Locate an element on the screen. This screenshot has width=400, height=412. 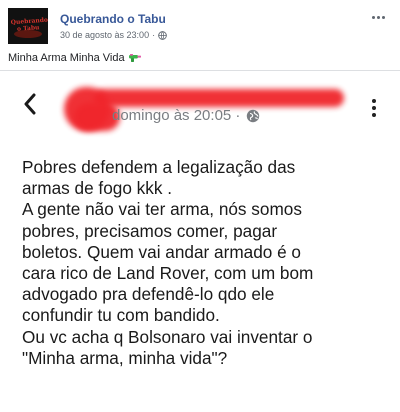
screenshot-time: domingo às 20:05 · is located at coordinates (186, 115).